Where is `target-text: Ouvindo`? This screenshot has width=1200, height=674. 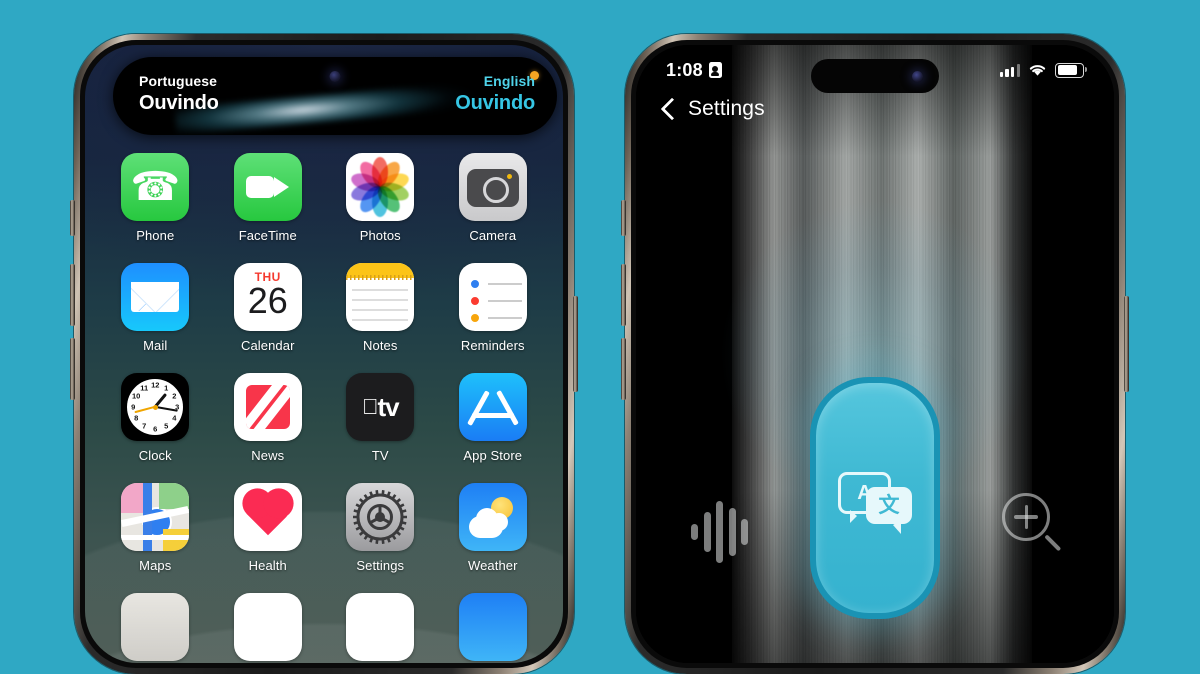 target-text: Ouvindo is located at coordinates (495, 103).